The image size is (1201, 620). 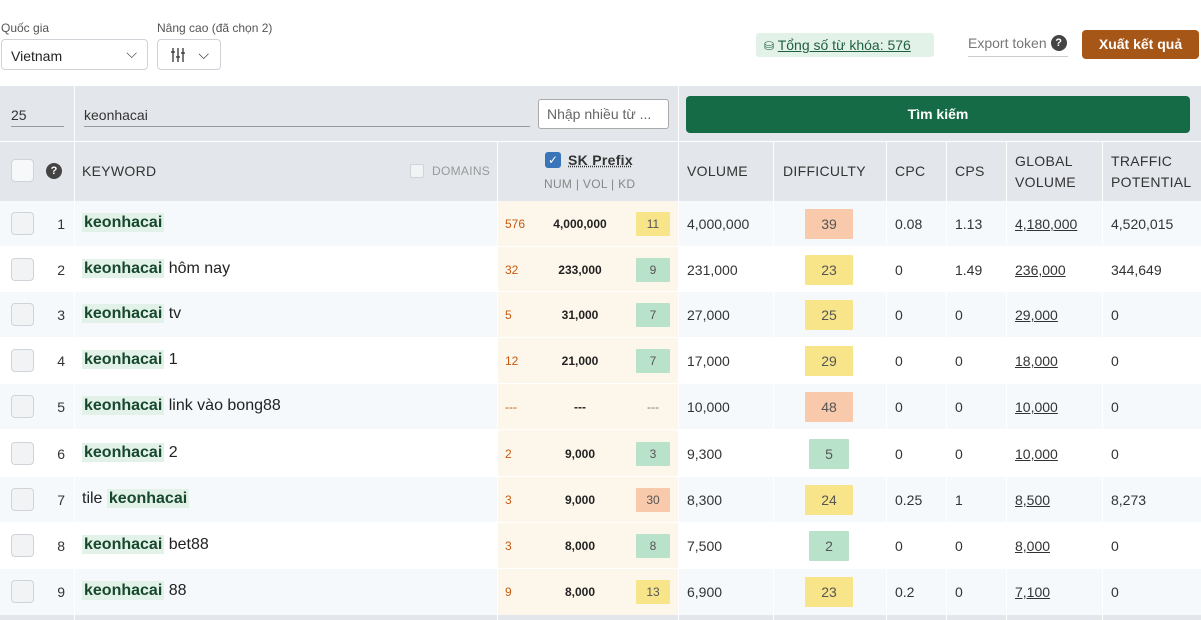 What do you see at coordinates (61, 315) in the screenshot?
I see `row-number: 3` at bounding box center [61, 315].